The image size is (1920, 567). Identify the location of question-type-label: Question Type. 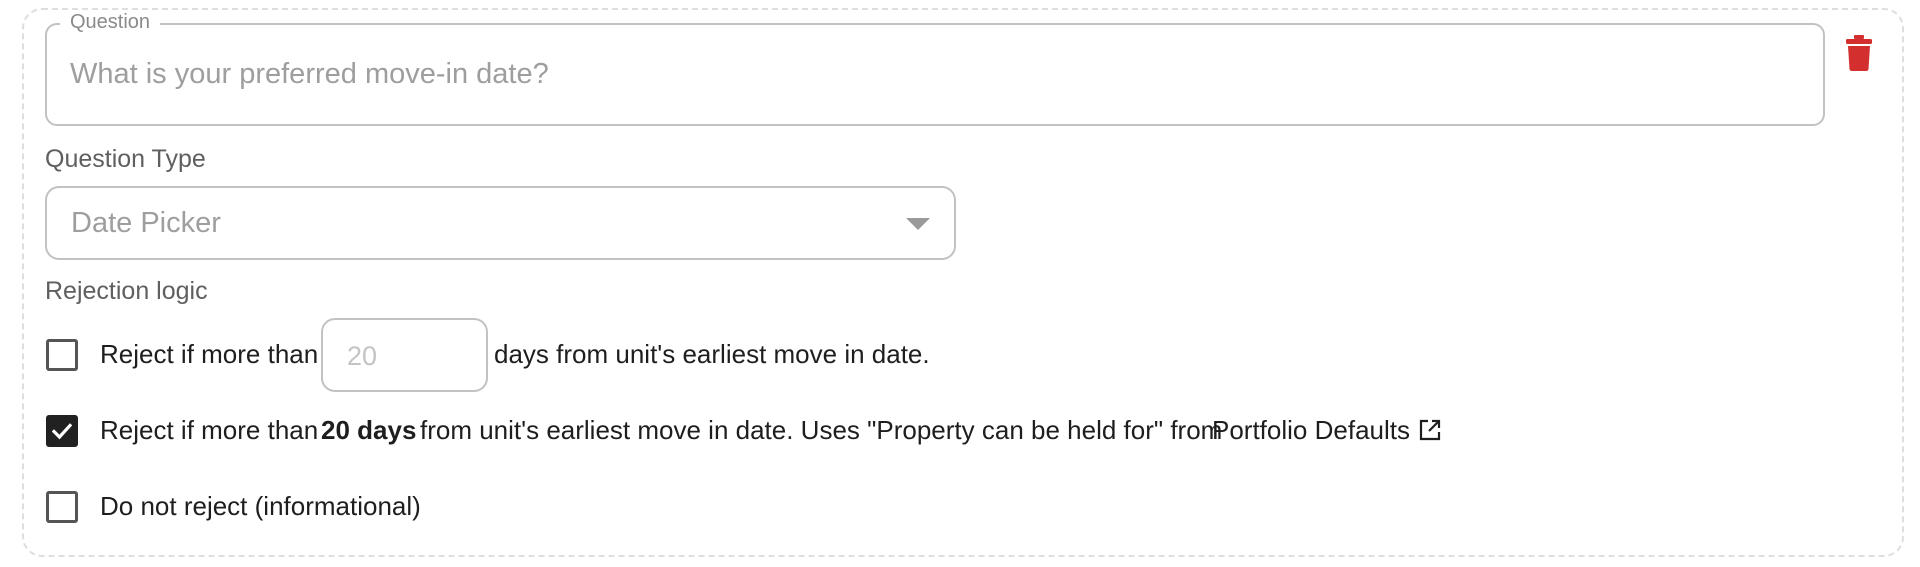
(125, 159).